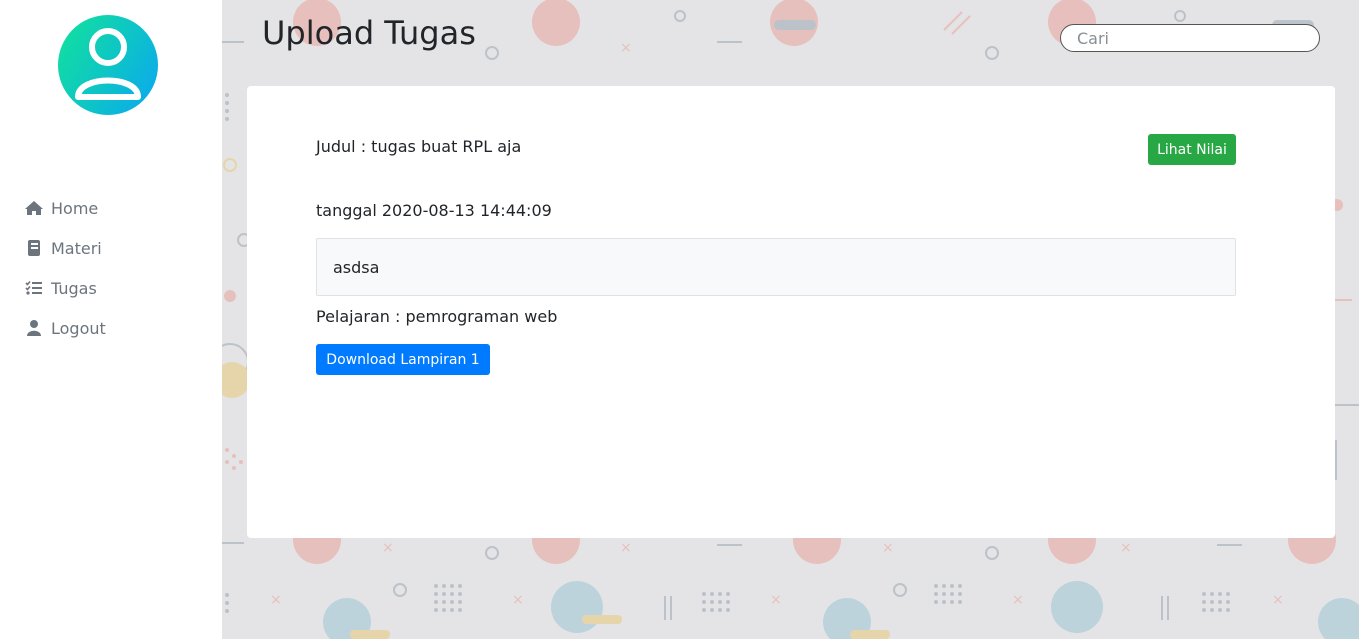  I want to click on lihat-nilai-button: Lihat Nilai, so click(1192, 149).